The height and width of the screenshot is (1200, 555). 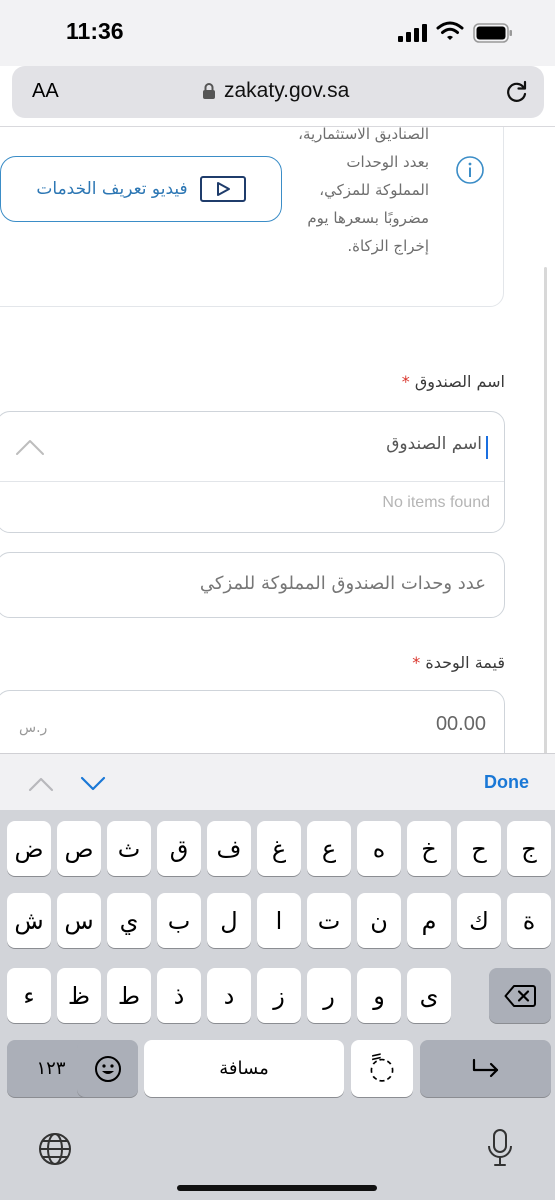 I want to click on home-indicator, so click(x=277, y=1188).